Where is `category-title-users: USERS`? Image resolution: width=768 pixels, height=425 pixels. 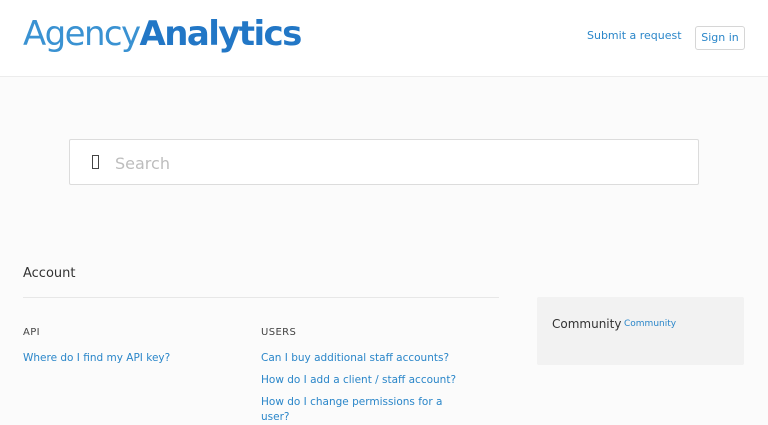
category-title-users: USERS is located at coordinates (278, 332).